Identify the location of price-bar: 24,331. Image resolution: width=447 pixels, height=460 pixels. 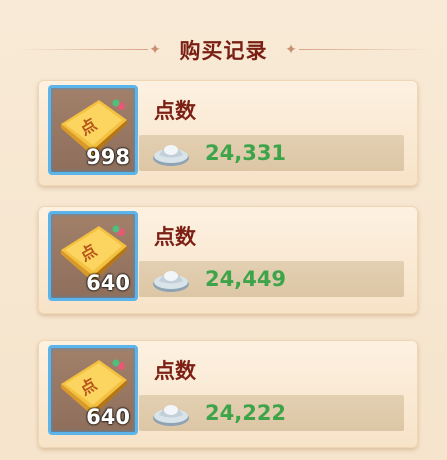
(271, 153).